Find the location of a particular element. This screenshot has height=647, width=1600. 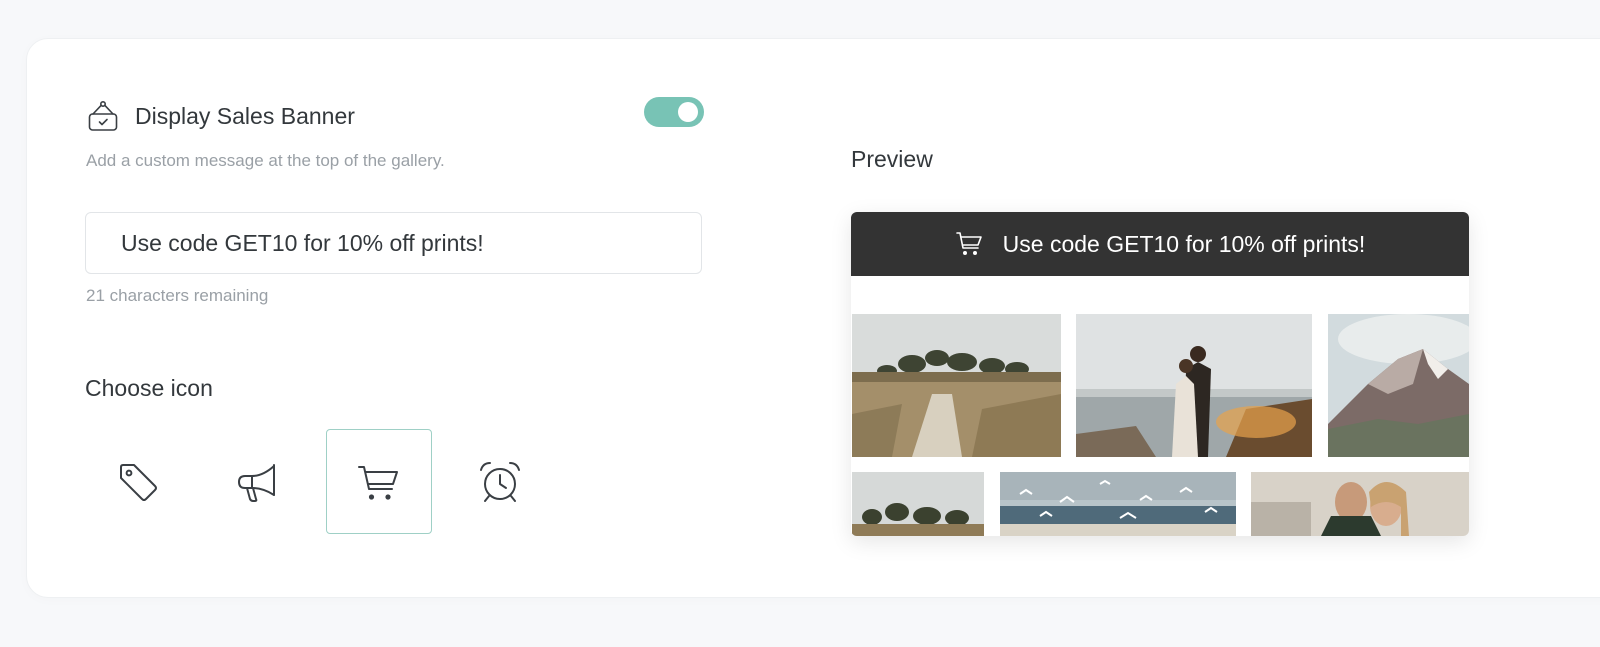

icon-option-tag is located at coordinates (138, 481).